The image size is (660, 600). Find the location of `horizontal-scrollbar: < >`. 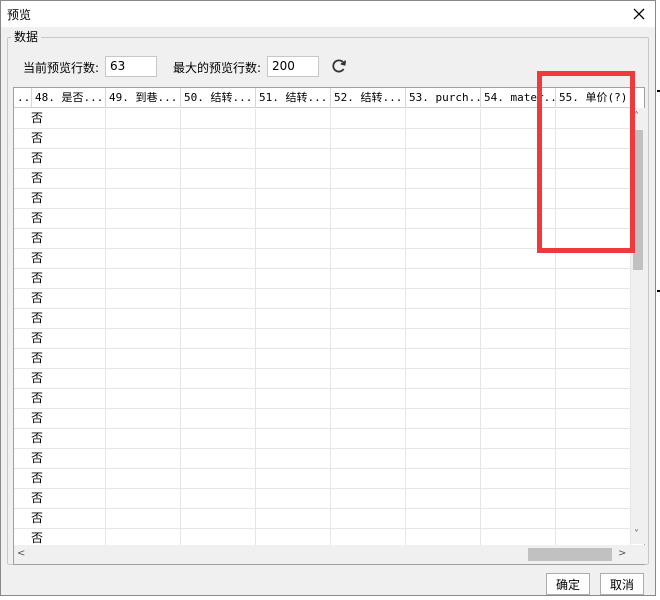

horizontal-scrollbar: < > is located at coordinates (322, 554).